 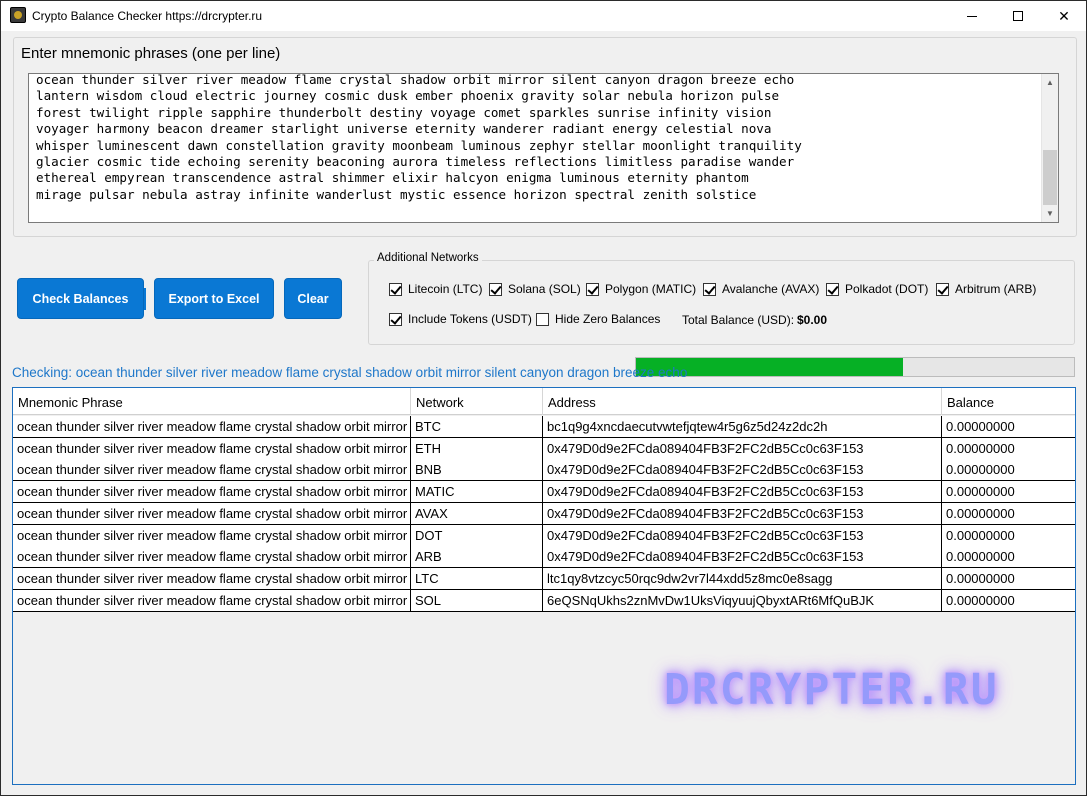 What do you see at coordinates (477, 513) in the screenshot?
I see `cell-network: AVAX` at bounding box center [477, 513].